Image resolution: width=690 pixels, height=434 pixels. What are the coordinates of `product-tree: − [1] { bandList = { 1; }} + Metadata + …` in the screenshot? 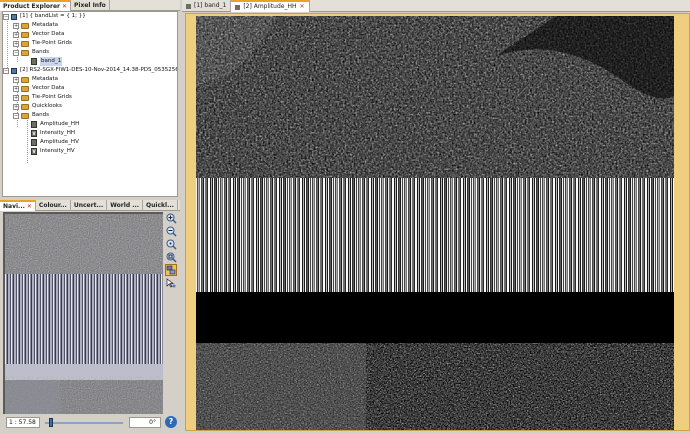 It's located at (90, 104).